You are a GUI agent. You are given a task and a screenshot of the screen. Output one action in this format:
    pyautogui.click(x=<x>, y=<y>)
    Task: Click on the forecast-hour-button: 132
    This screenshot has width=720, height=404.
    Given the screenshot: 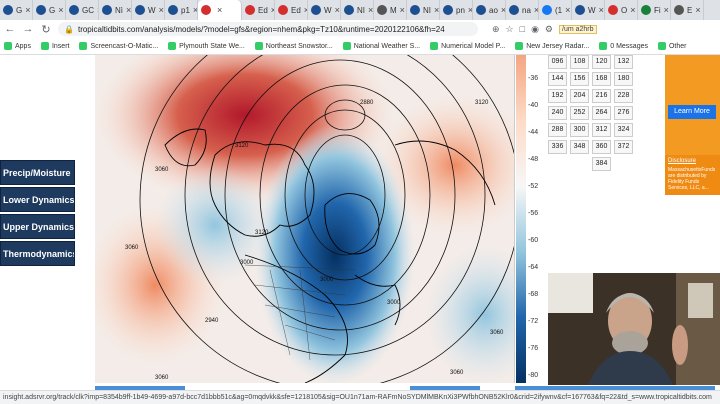 What is the action you would take?
    pyautogui.click(x=623, y=62)
    